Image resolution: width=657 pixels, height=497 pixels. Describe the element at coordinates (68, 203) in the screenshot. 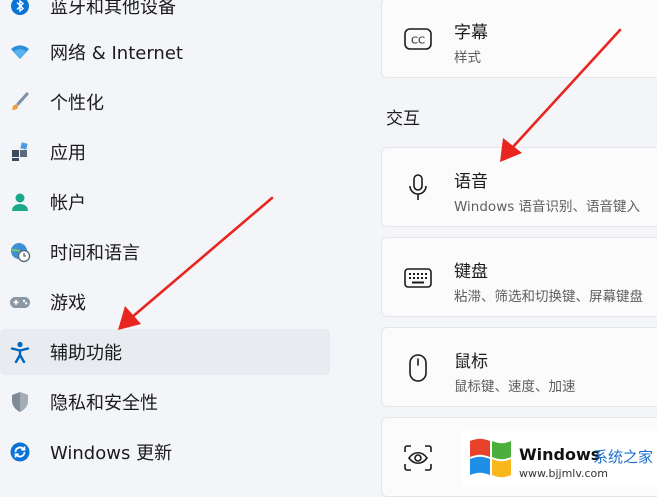

I see `sidebar-item-label: 帐户` at that location.